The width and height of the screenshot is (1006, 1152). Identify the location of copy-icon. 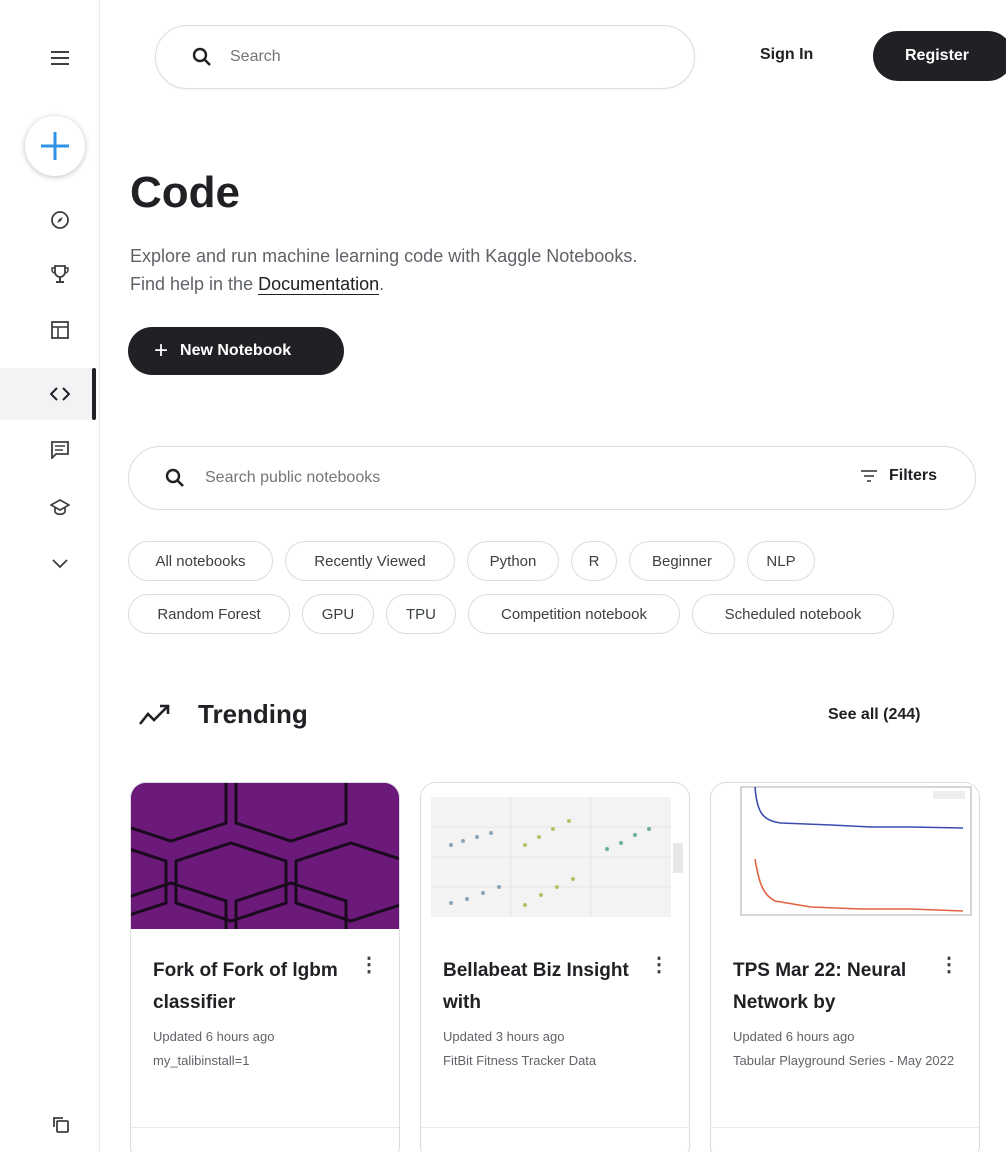
(61, 1125).